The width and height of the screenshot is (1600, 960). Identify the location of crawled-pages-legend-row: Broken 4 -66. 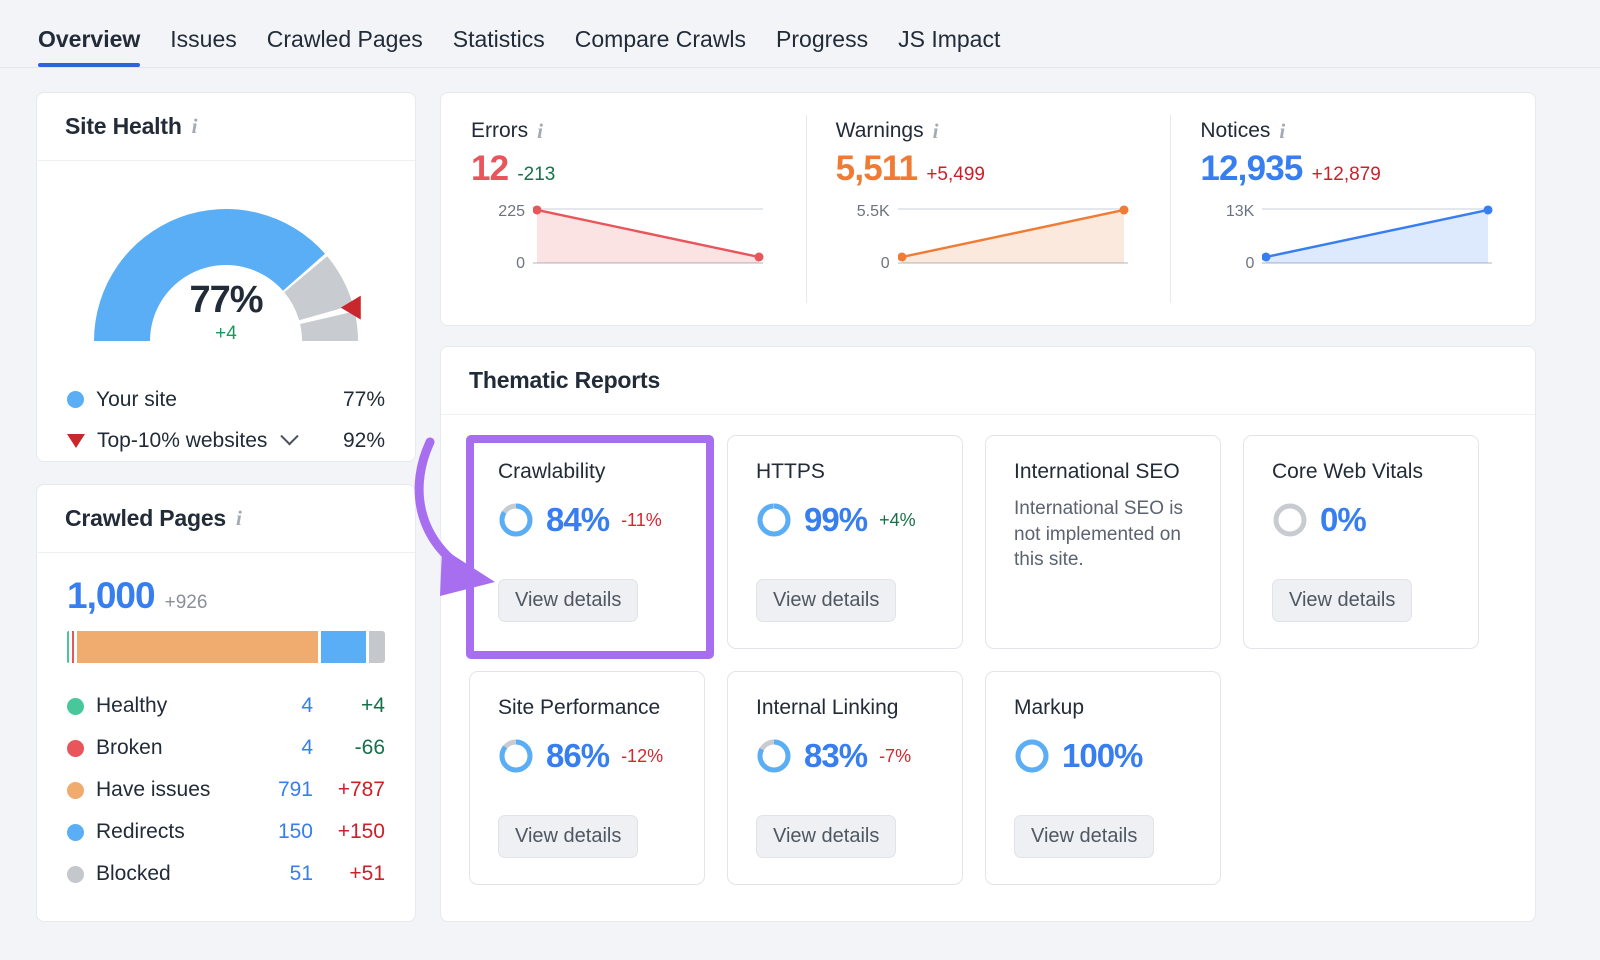
(226, 748).